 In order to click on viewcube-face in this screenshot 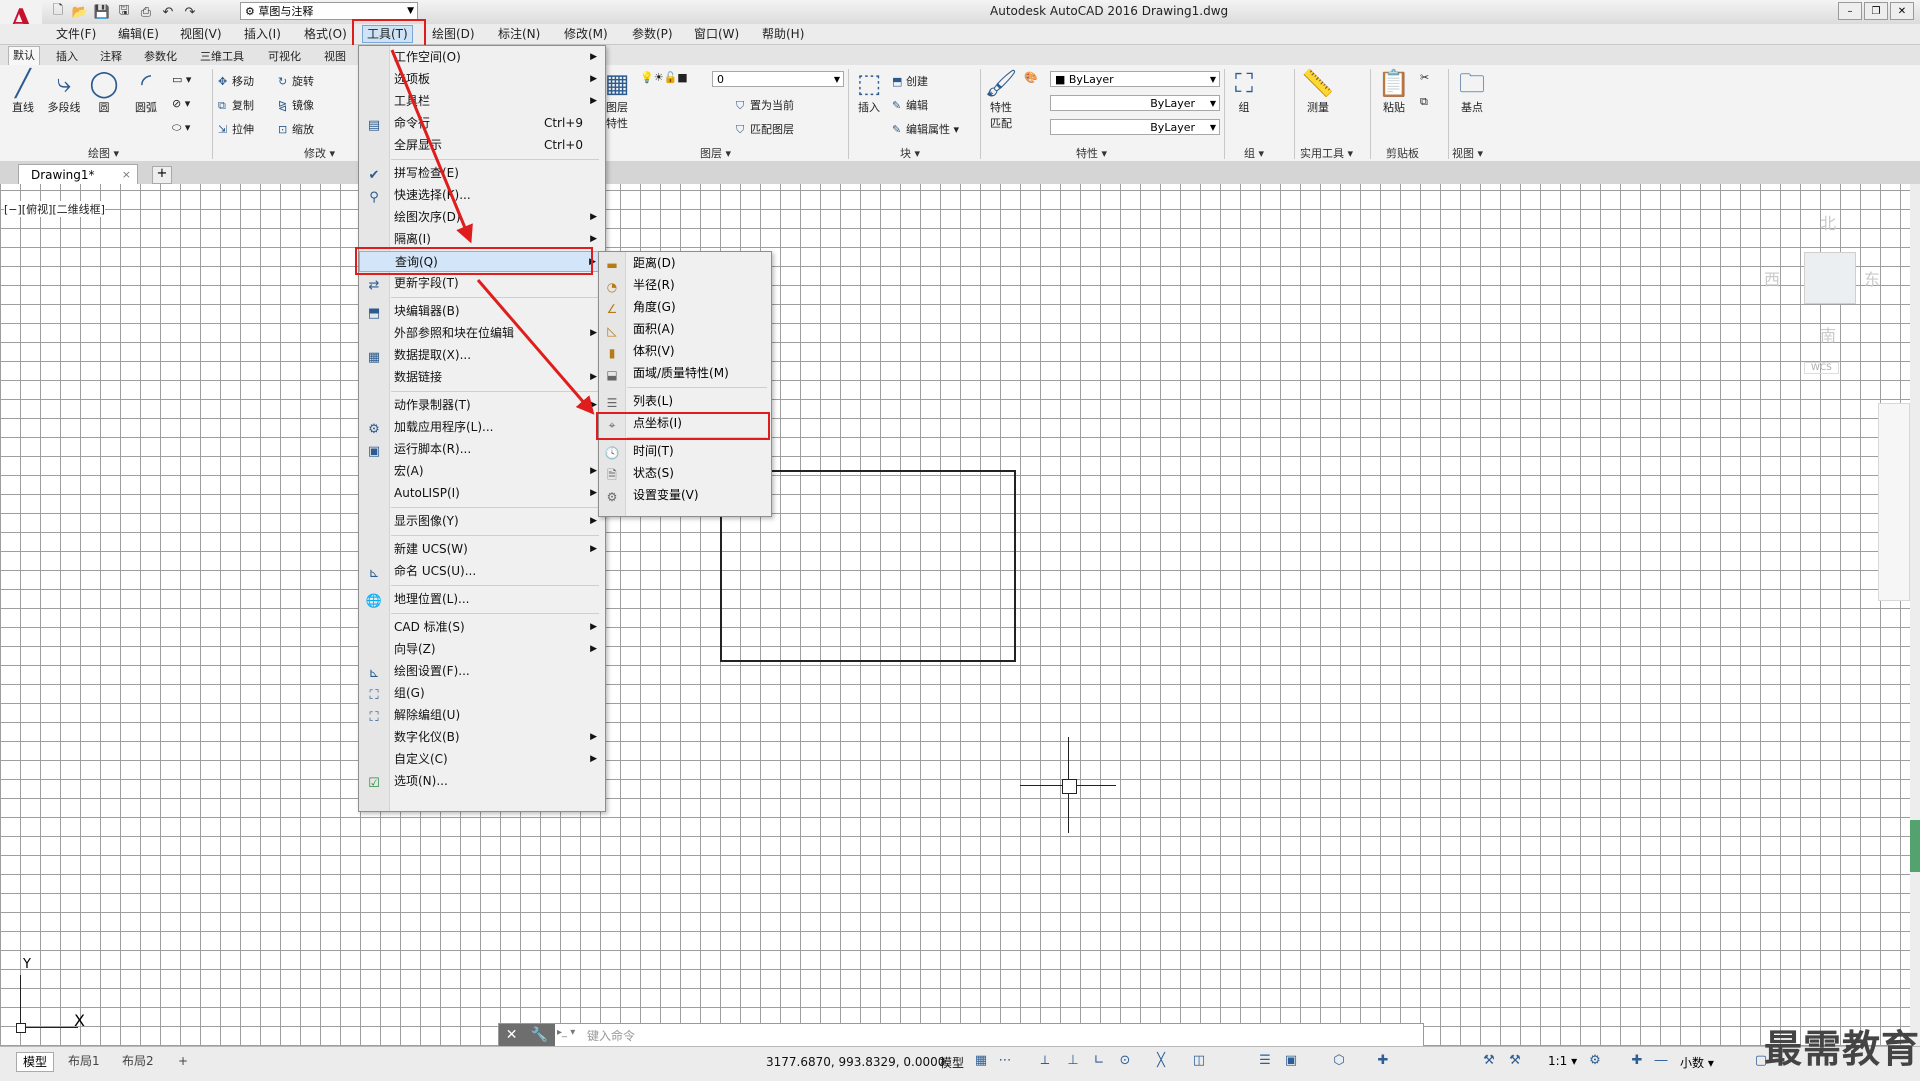, I will do `click(1830, 278)`.